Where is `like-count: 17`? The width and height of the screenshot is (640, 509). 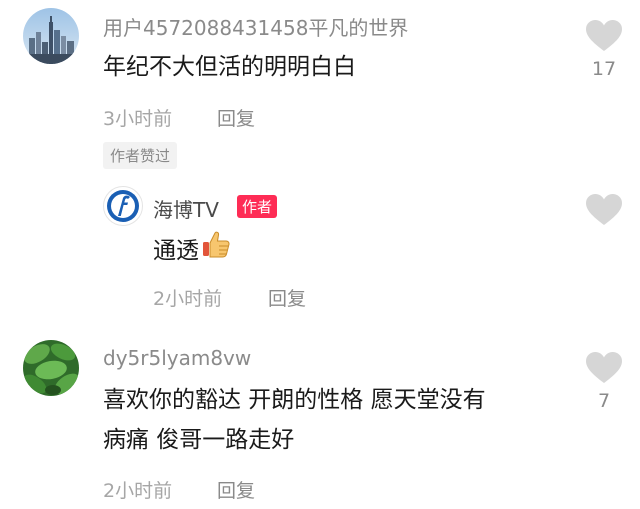
like-count: 17 is located at coordinates (604, 69).